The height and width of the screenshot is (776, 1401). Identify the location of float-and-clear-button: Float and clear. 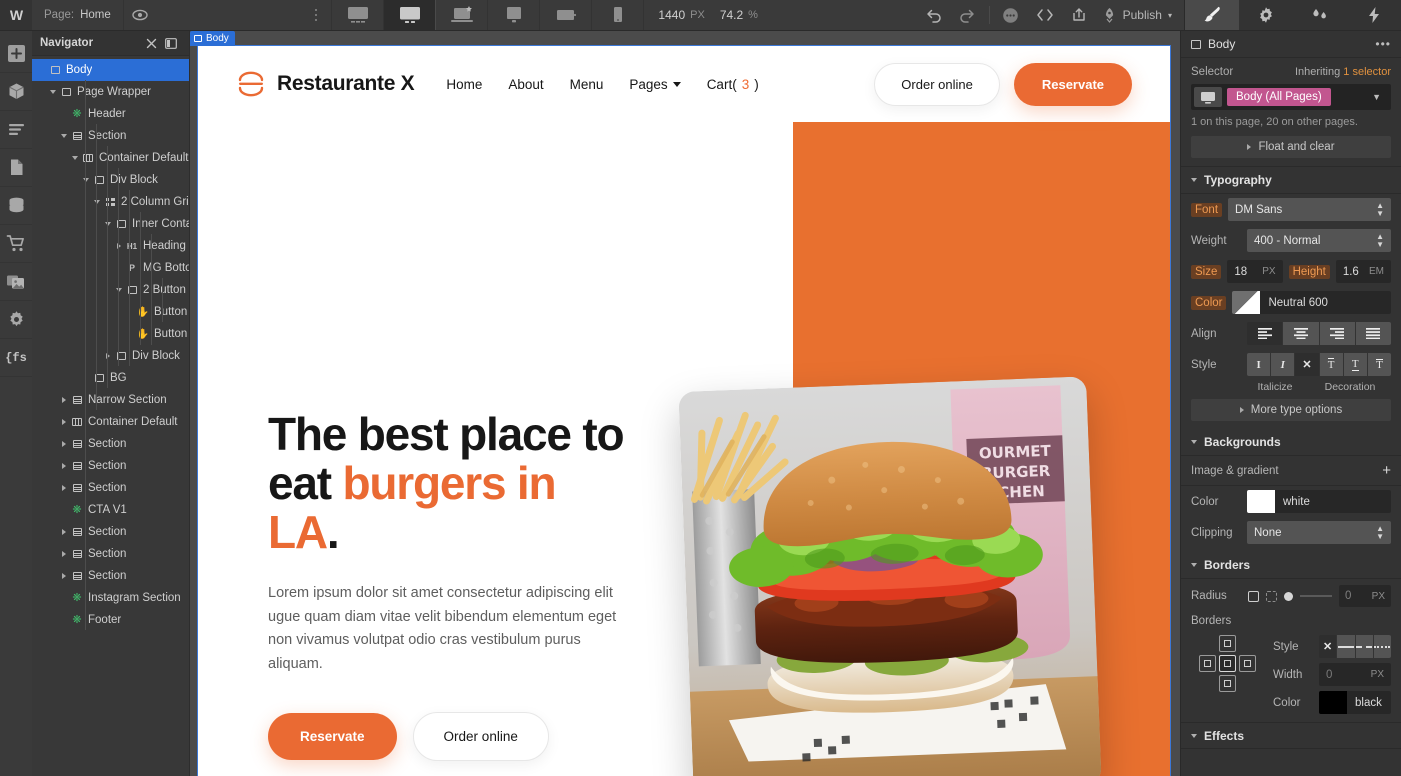
(1291, 147).